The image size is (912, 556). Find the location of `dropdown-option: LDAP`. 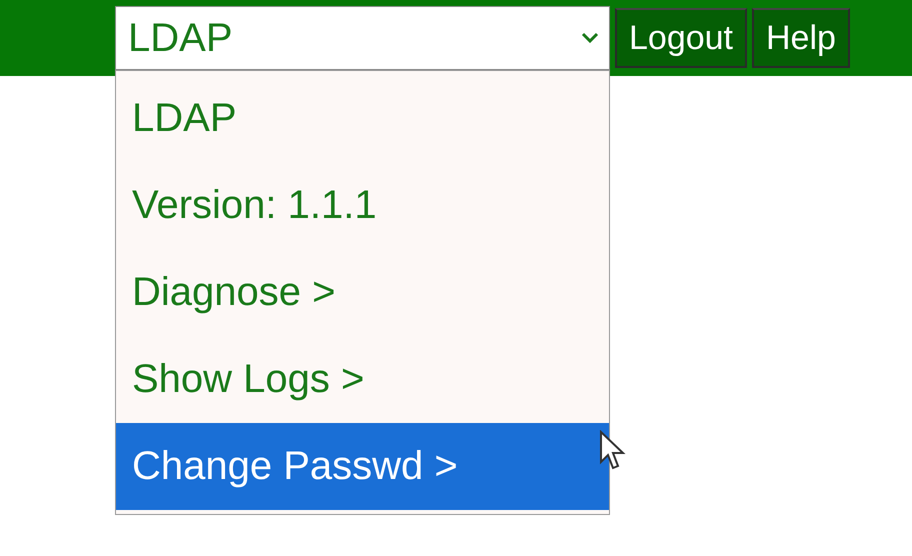

dropdown-option: LDAP is located at coordinates (362, 118).